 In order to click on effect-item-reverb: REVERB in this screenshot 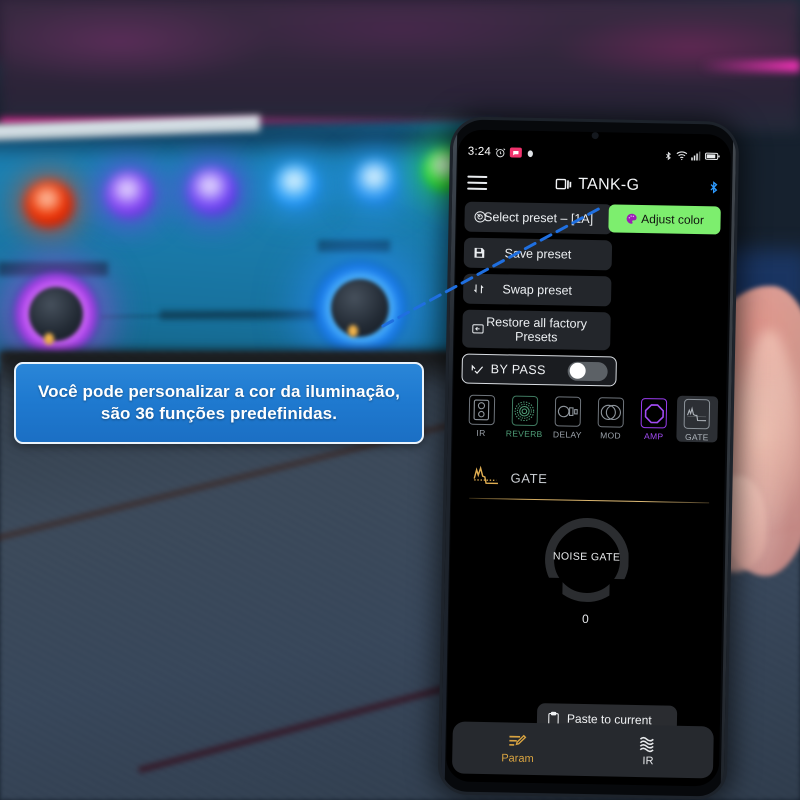, I will do `click(525, 415)`.